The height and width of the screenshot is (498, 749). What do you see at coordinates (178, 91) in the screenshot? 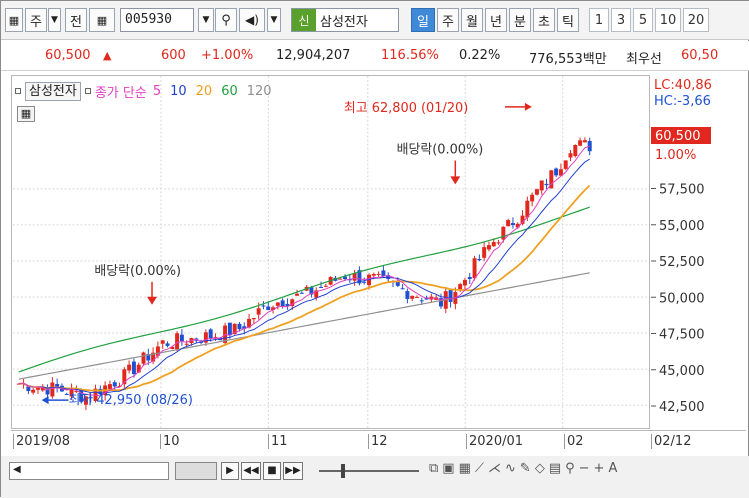
I see `legend-ma-10: 10` at bounding box center [178, 91].